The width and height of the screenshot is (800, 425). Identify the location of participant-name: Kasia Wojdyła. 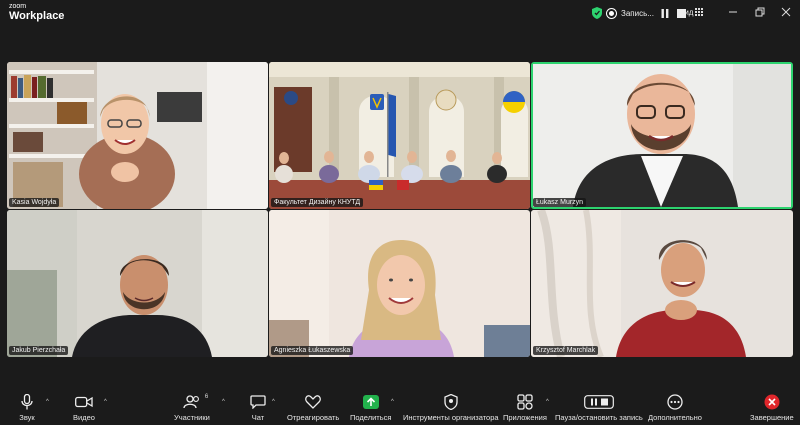
(34, 202).